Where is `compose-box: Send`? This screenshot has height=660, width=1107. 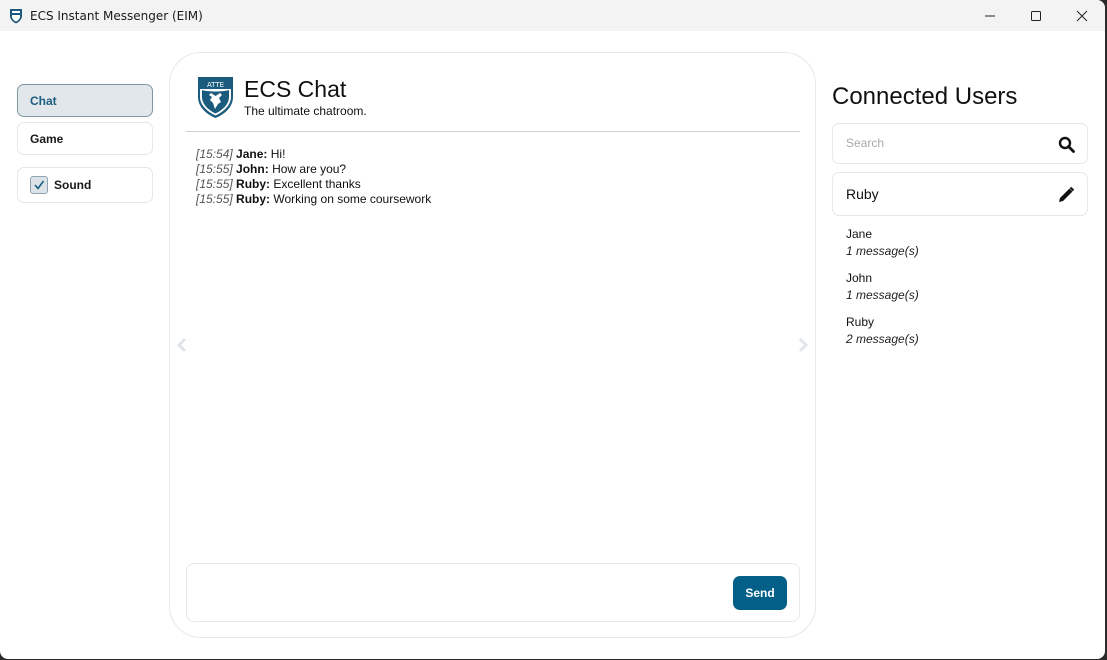 compose-box: Send is located at coordinates (493, 592).